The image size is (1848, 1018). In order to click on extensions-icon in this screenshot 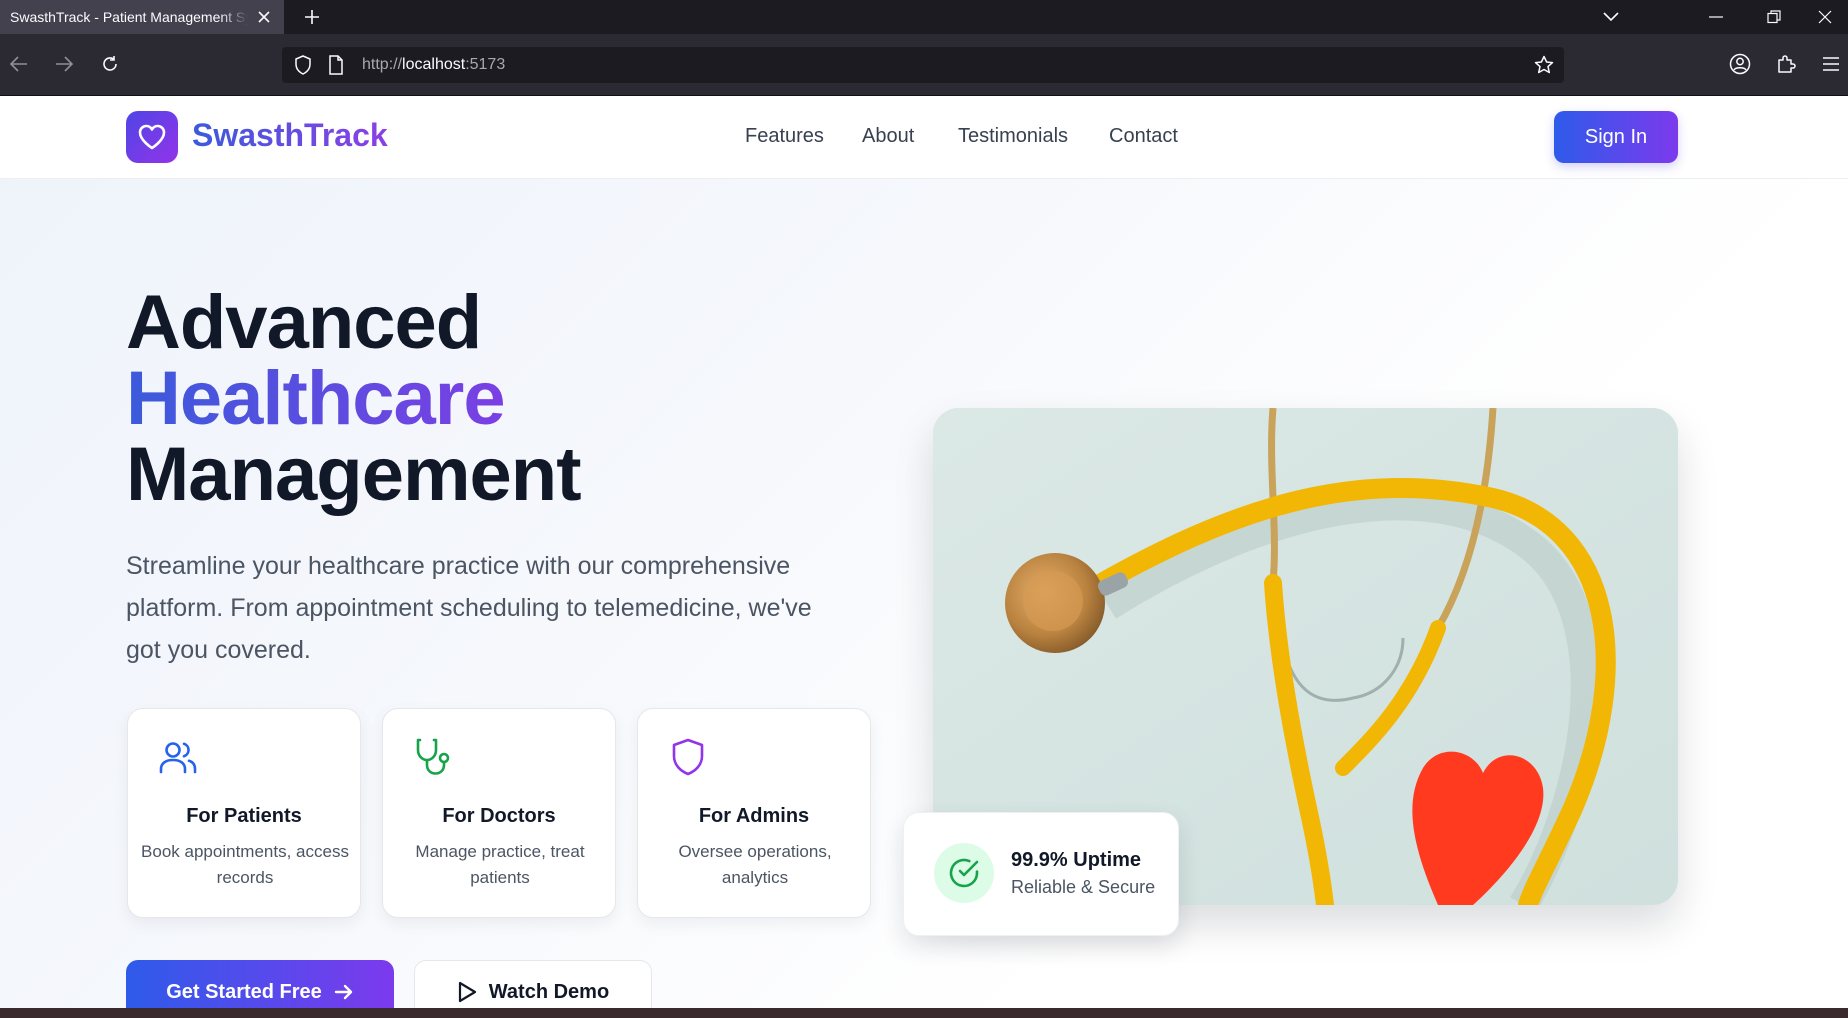, I will do `click(1786, 64)`.